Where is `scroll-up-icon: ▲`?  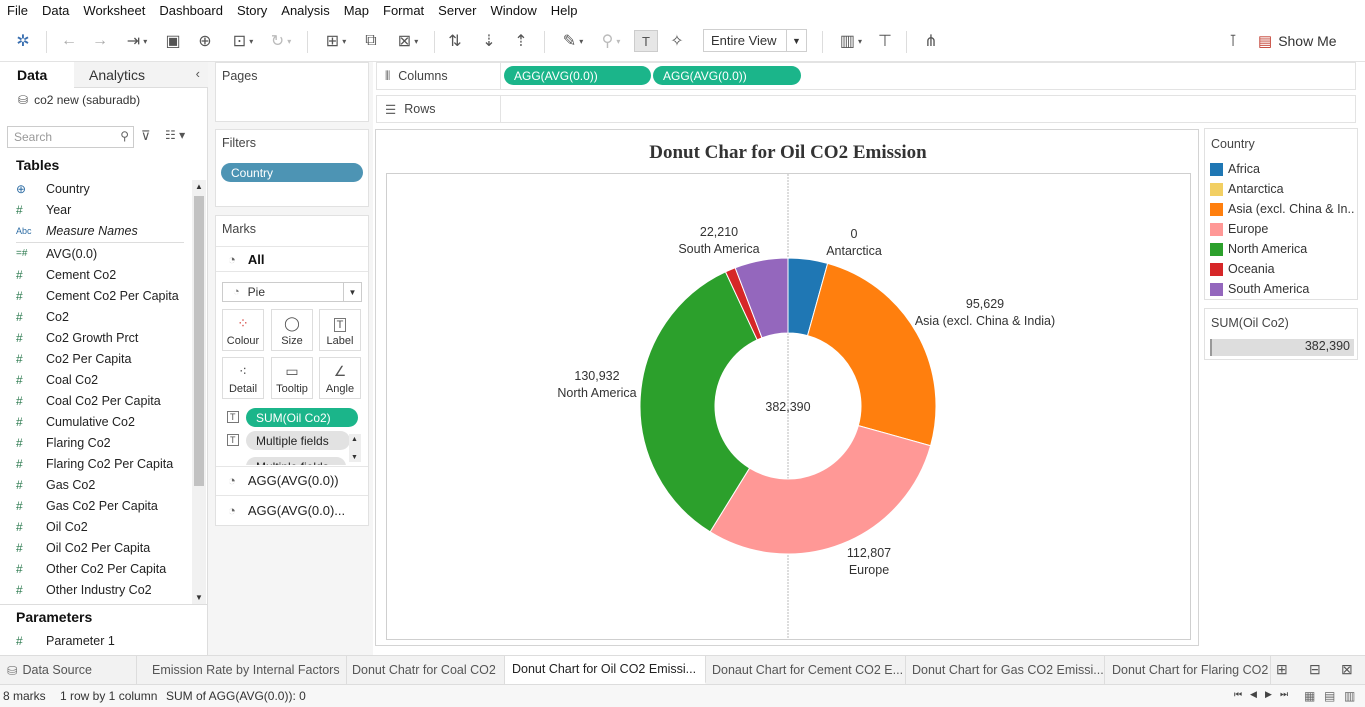
scroll-up-icon: ▲ is located at coordinates (199, 186).